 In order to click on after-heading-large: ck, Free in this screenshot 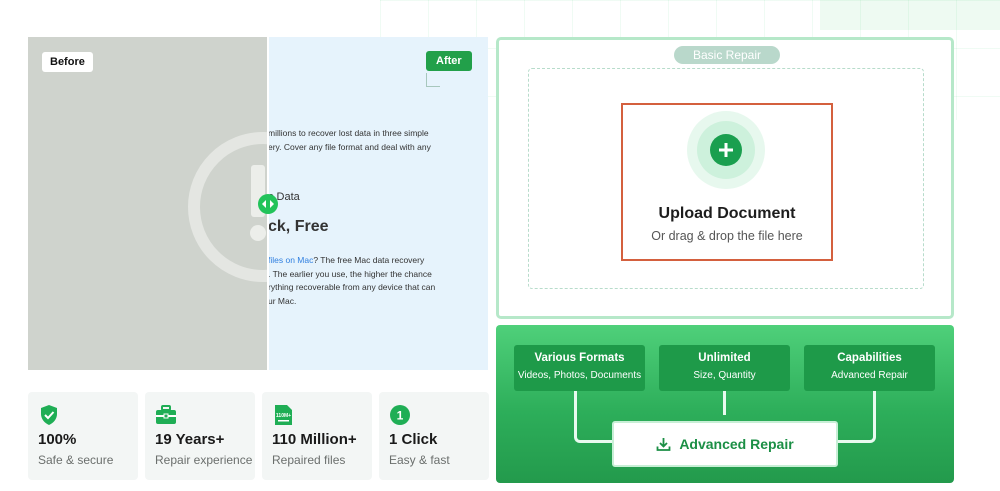, I will do `click(298, 226)`.